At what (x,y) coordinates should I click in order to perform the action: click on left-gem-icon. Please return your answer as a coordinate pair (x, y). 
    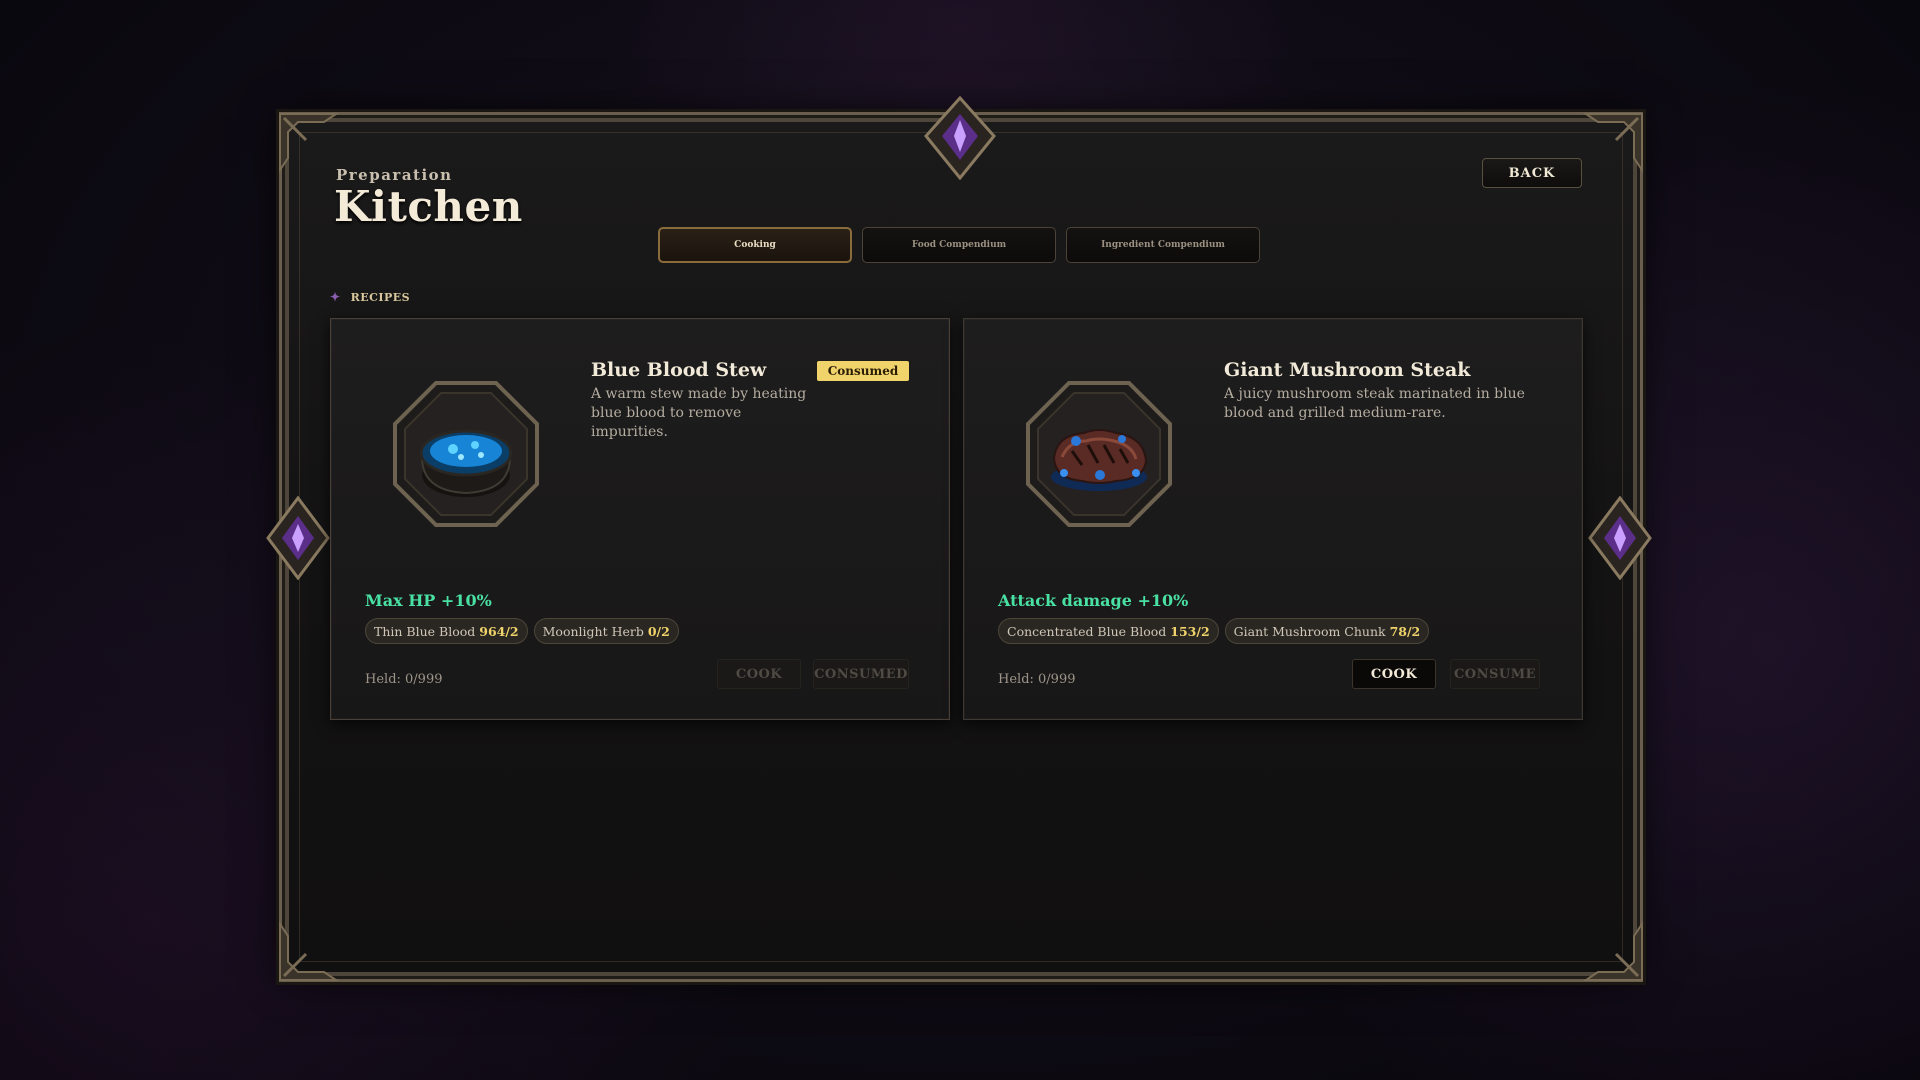
    Looking at the image, I should click on (298, 538).